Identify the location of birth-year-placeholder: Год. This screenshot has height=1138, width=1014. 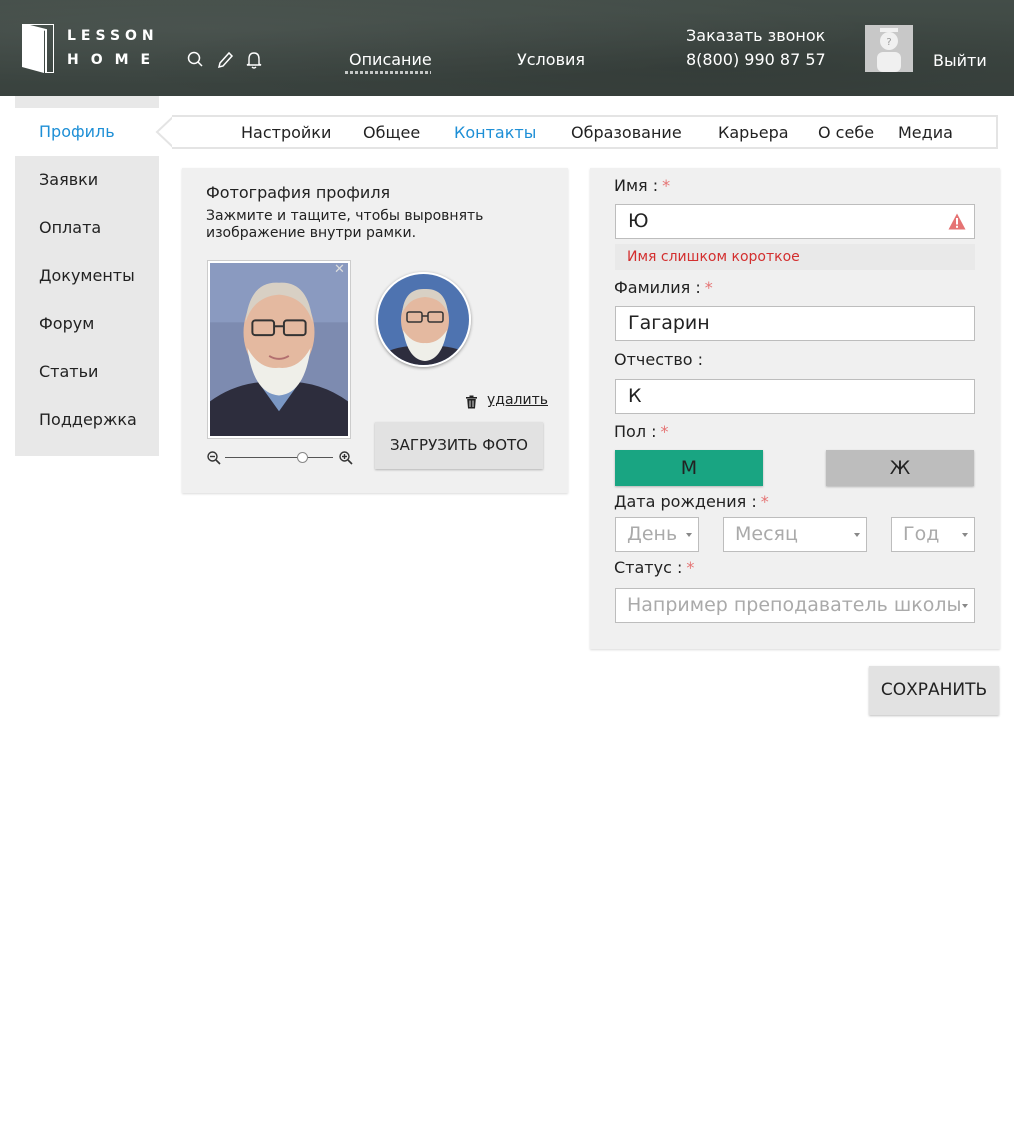
(921, 534).